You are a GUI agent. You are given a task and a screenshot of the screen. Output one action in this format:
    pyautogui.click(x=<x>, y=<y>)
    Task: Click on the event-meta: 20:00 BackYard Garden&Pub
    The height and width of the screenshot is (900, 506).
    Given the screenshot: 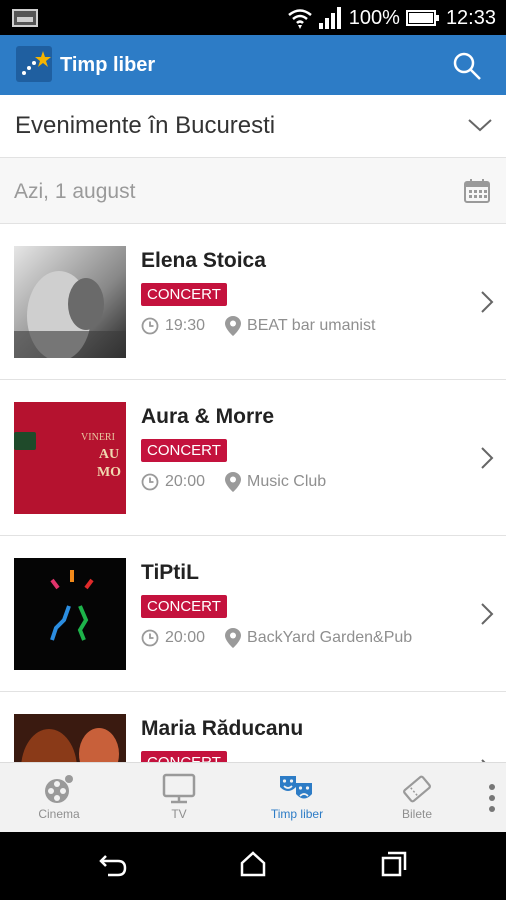 What is the action you would take?
    pyautogui.click(x=276, y=638)
    